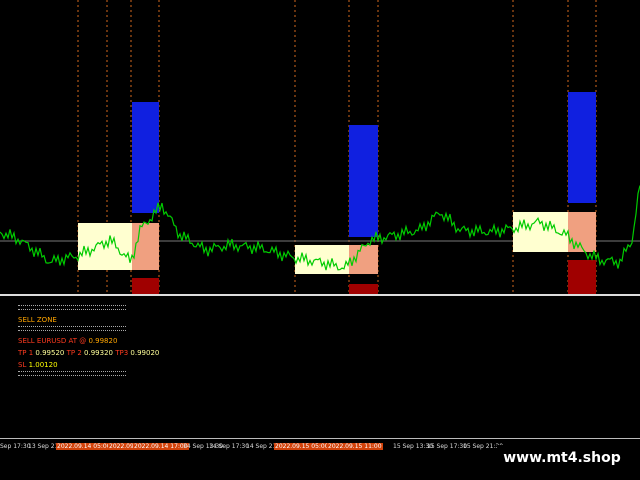 The image size is (640, 480). Describe the element at coordinates (122, 353) in the screenshot. I see `tp3-label: TP3` at that location.